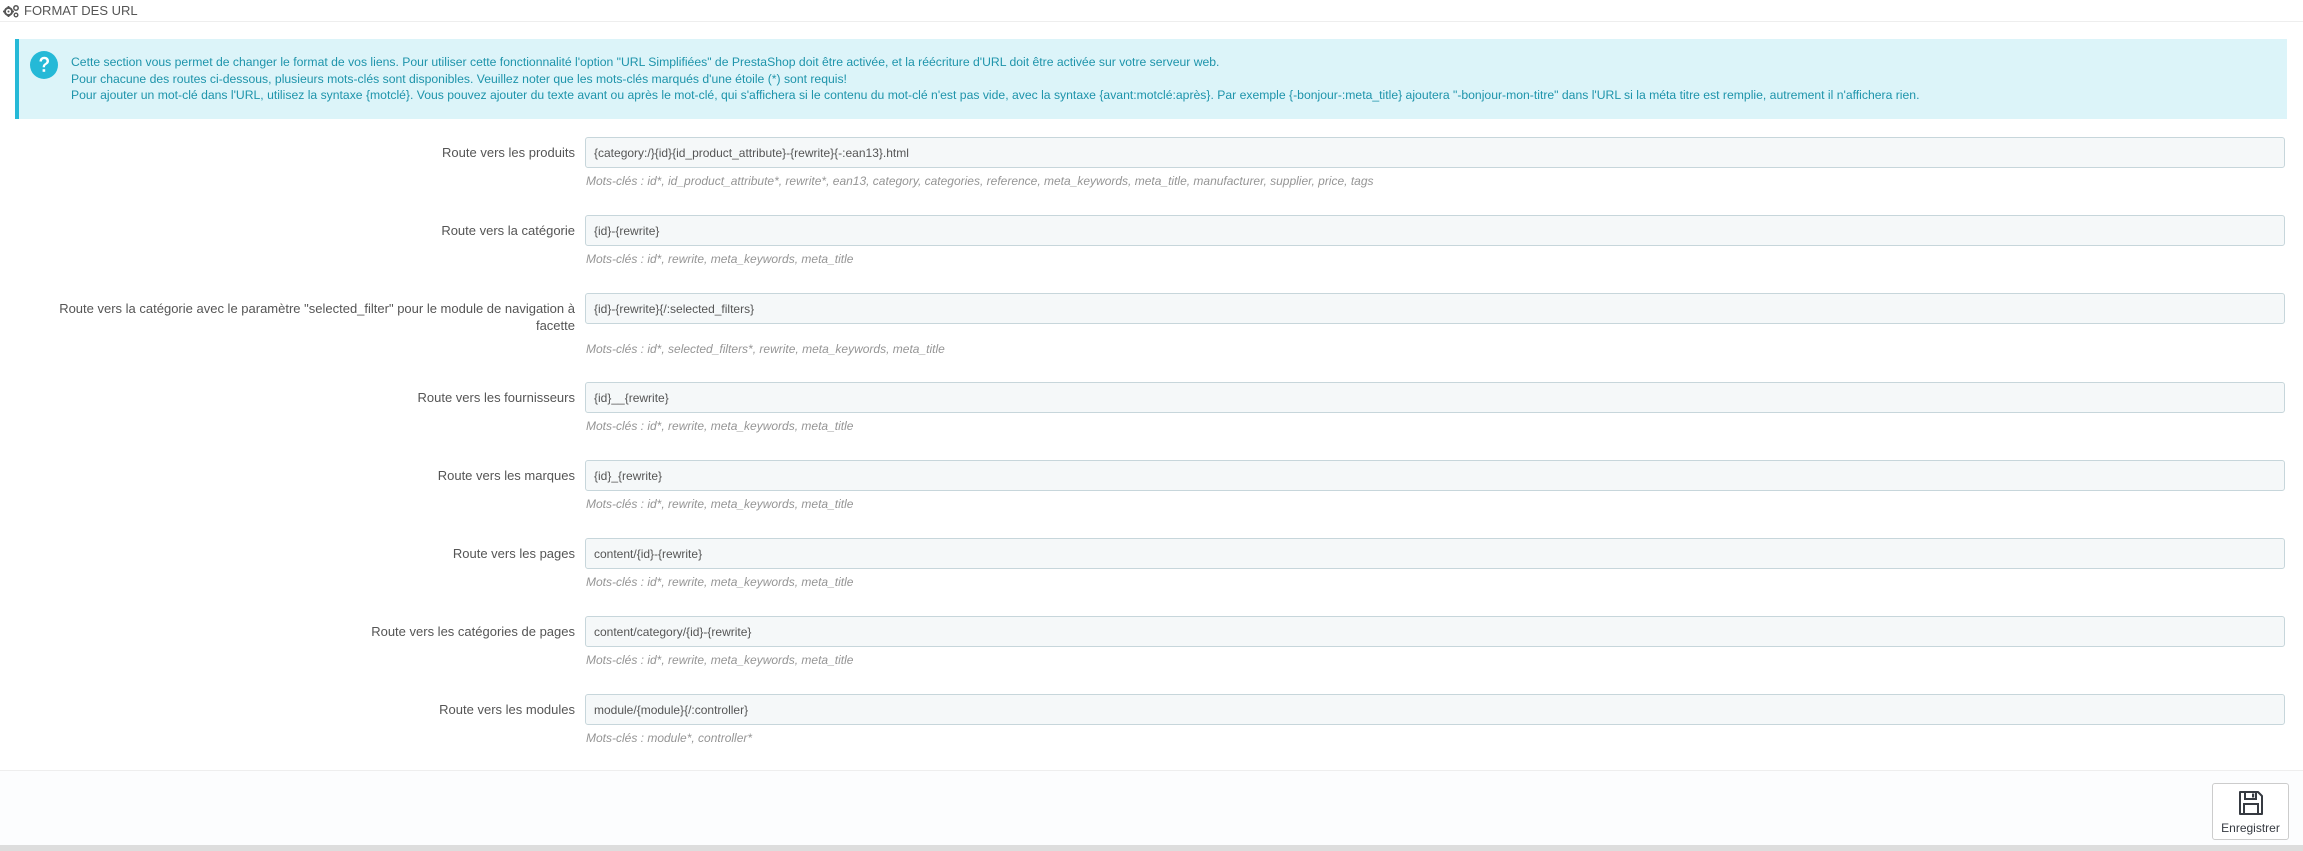 The image size is (2303, 851). I want to click on panel-title: FORMAT DES URL, so click(81, 10).